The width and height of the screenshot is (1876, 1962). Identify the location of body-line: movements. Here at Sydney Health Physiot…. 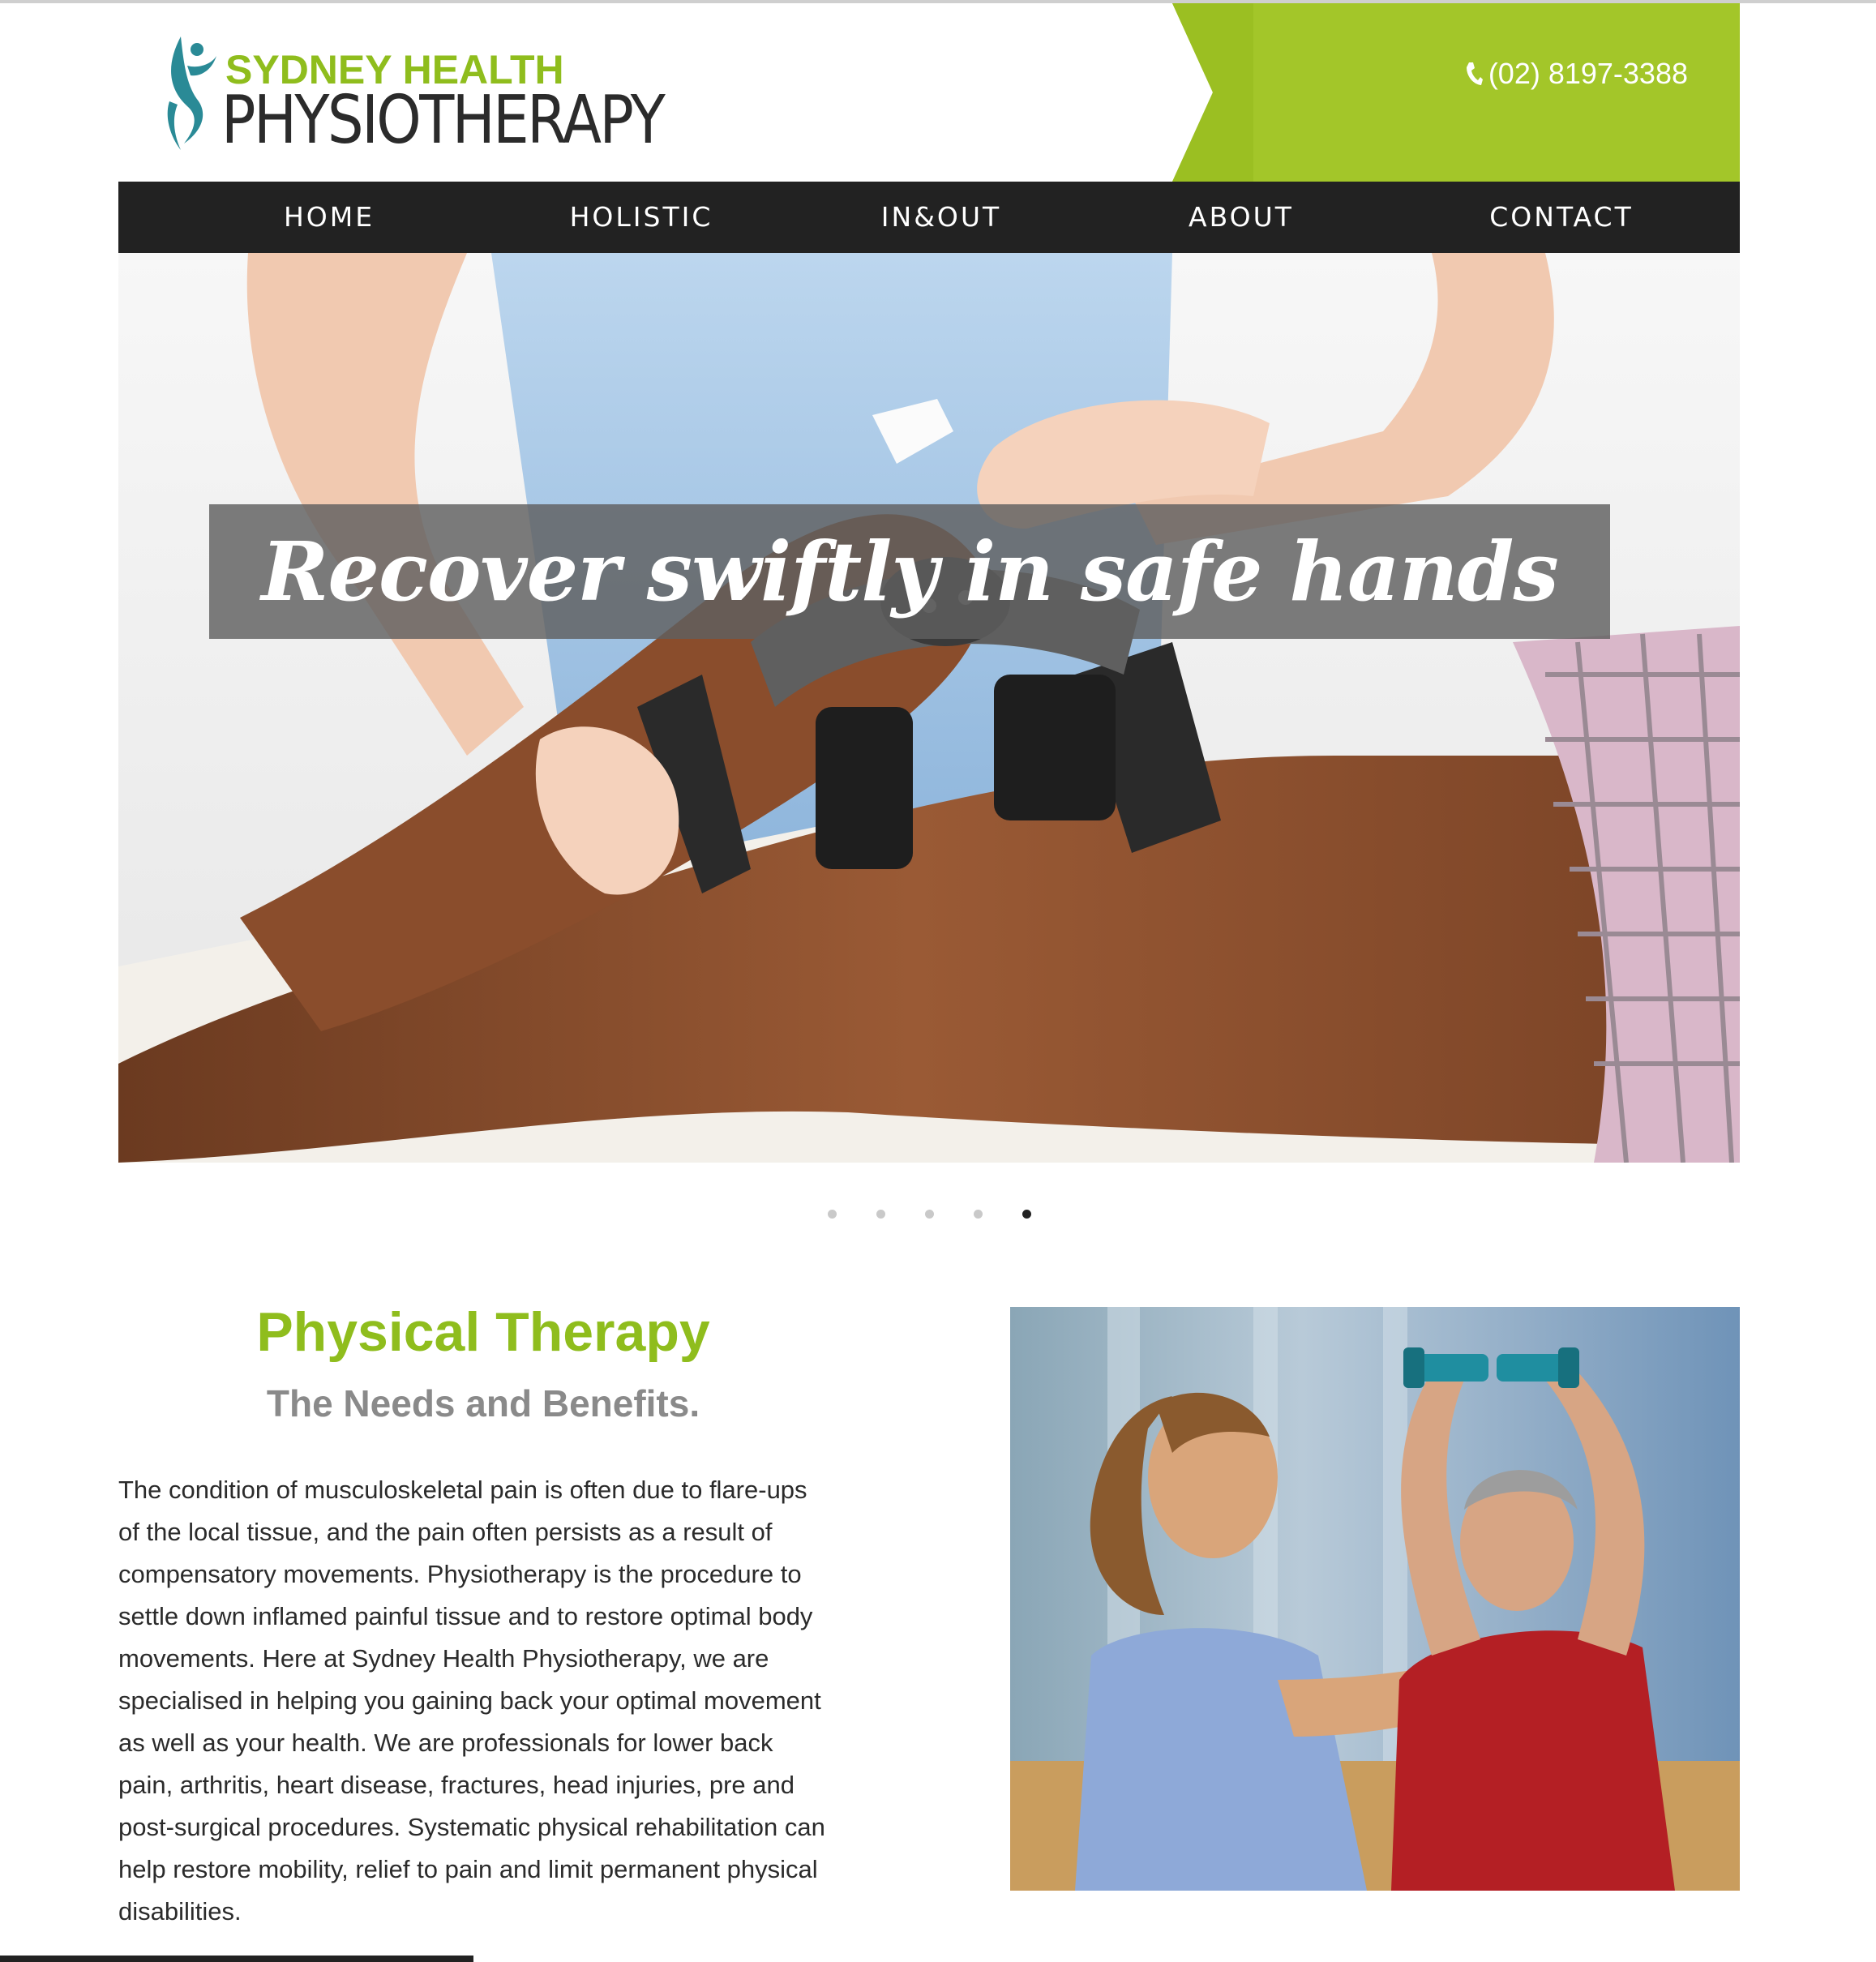
(444, 1658).